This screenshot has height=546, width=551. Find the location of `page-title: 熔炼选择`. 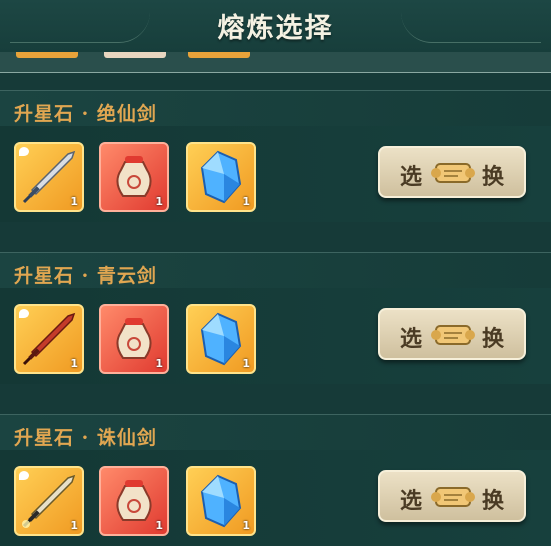

page-title: 熔炼选择 is located at coordinates (275, 28).